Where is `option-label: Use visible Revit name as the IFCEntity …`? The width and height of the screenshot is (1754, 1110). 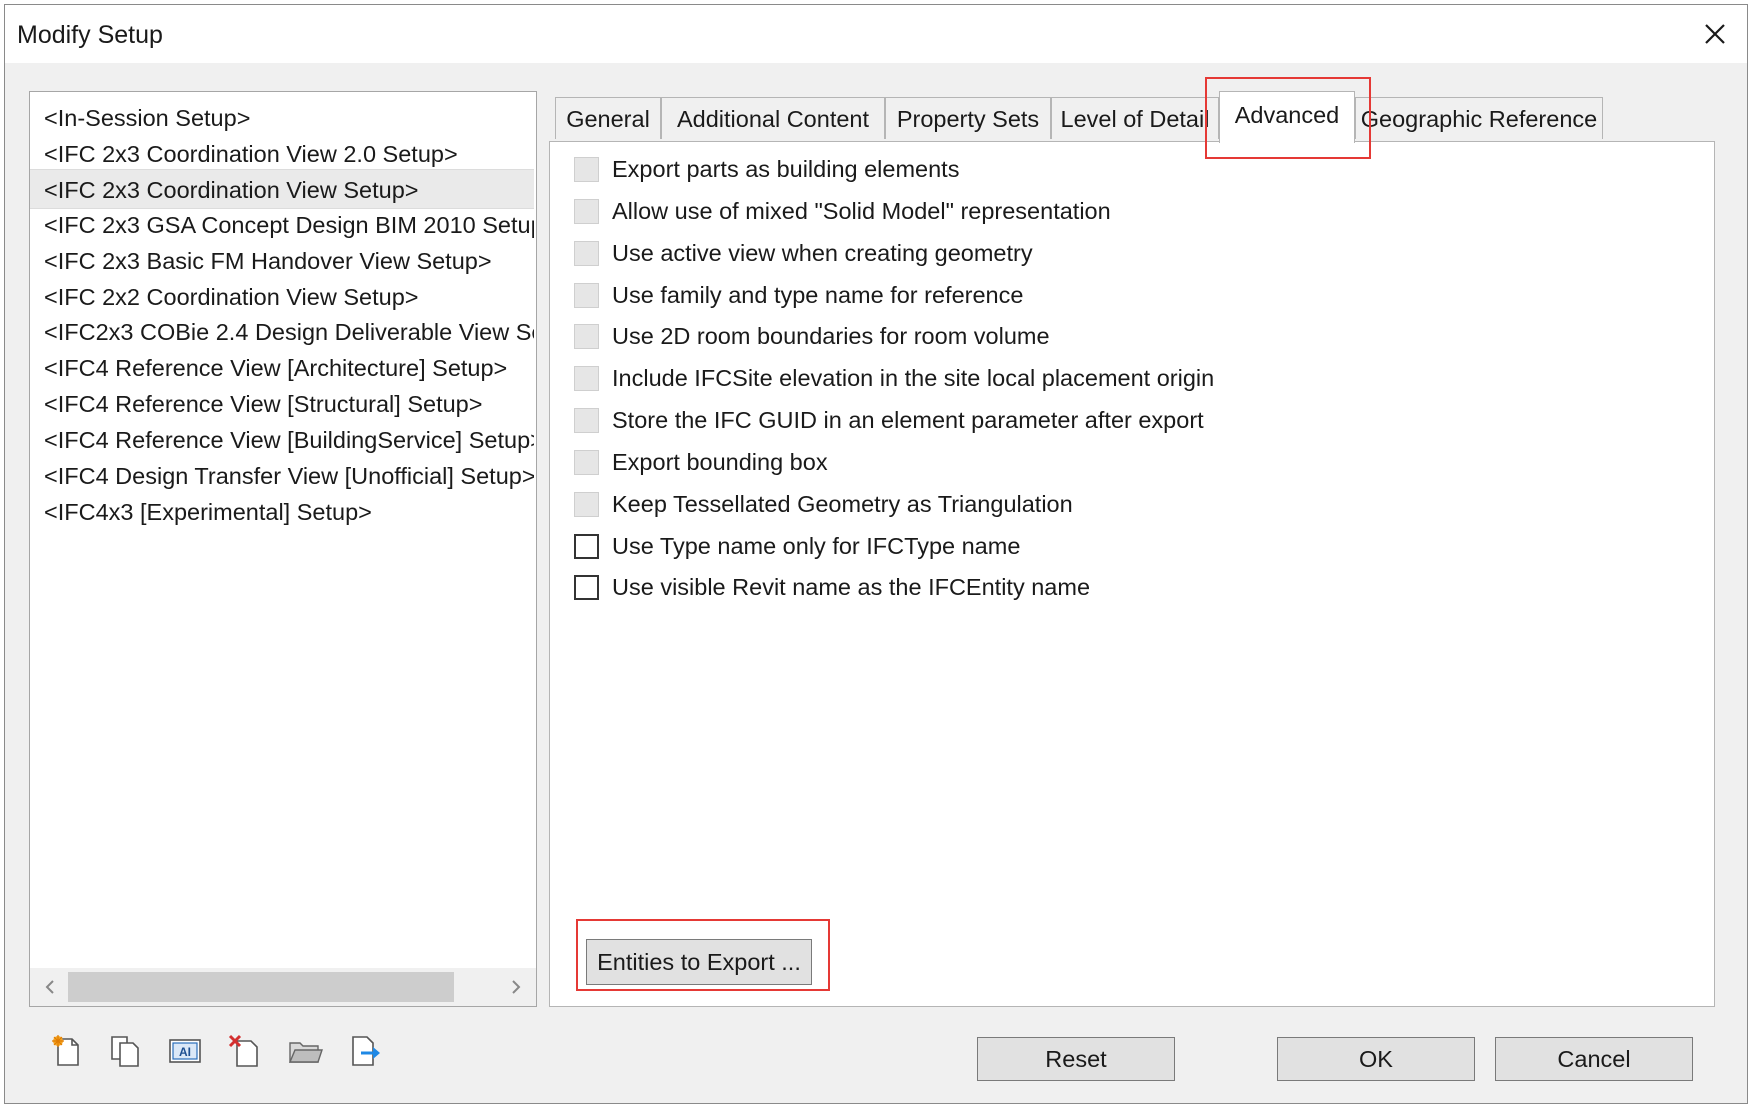 option-label: Use visible Revit name as the IFCEntity … is located at coordinates (851, 586).